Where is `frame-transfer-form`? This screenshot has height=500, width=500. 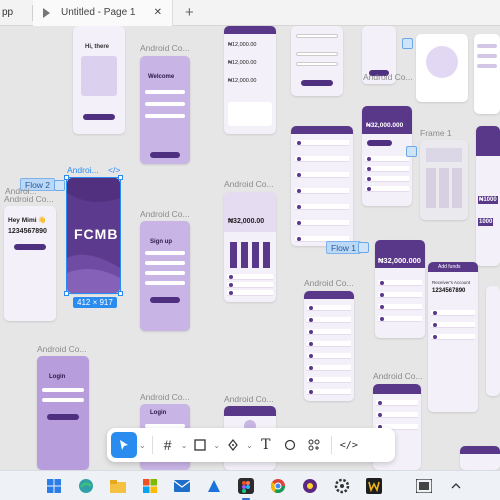 frame-transfer-form is located at coordinates (317, 61).